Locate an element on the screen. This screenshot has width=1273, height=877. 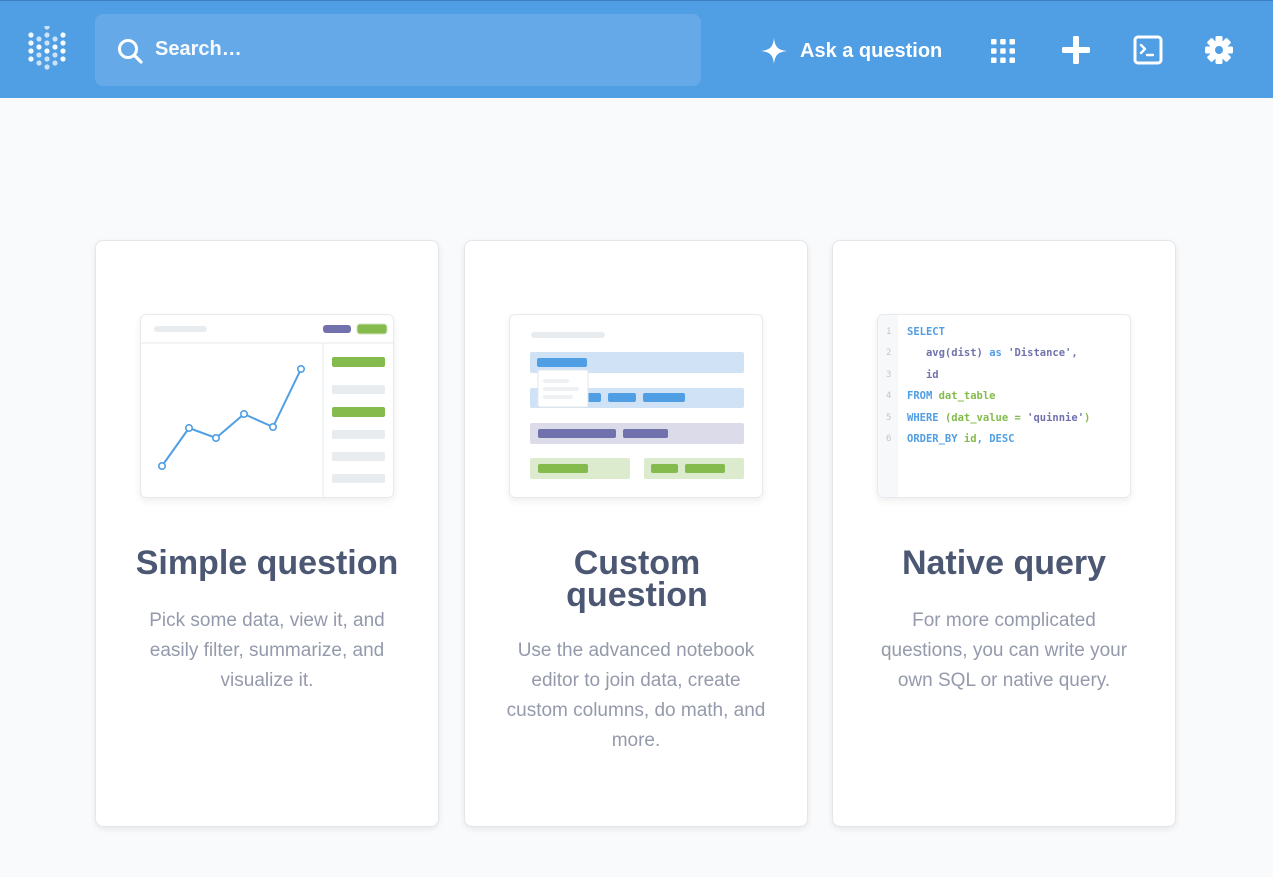
card-title: Native query is located at coordinates (1004, 563).